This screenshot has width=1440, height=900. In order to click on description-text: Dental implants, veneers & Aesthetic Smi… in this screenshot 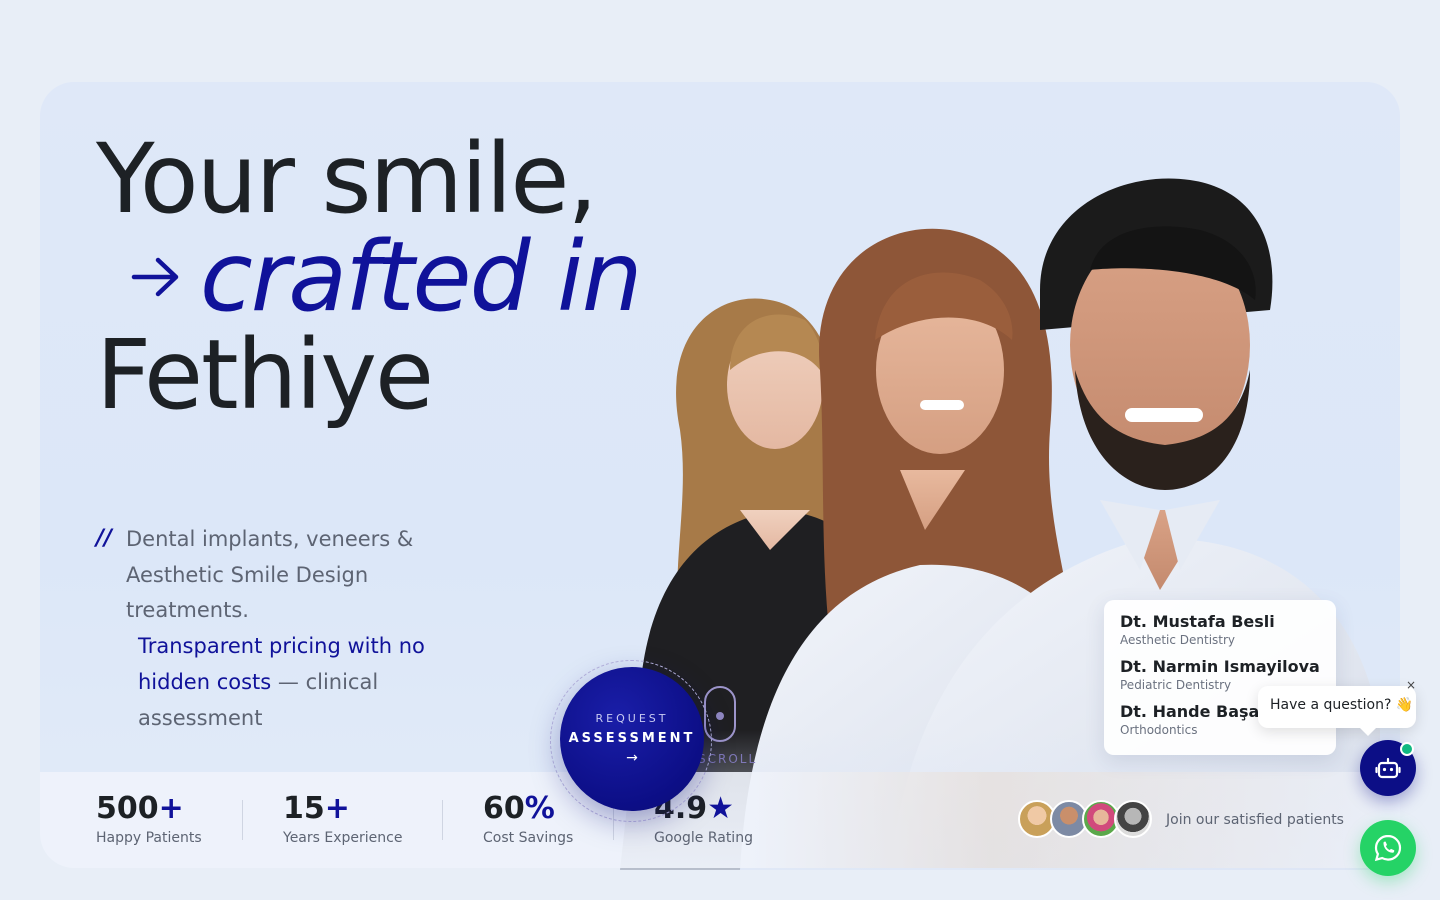, I will do `click(270, 575)`.